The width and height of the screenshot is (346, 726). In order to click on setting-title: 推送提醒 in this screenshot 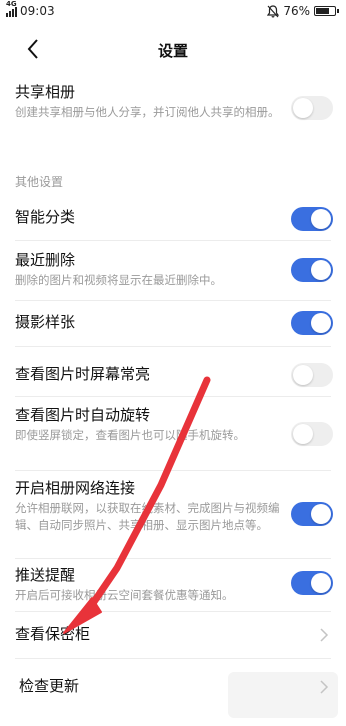, I will do `click(45, 575)`.